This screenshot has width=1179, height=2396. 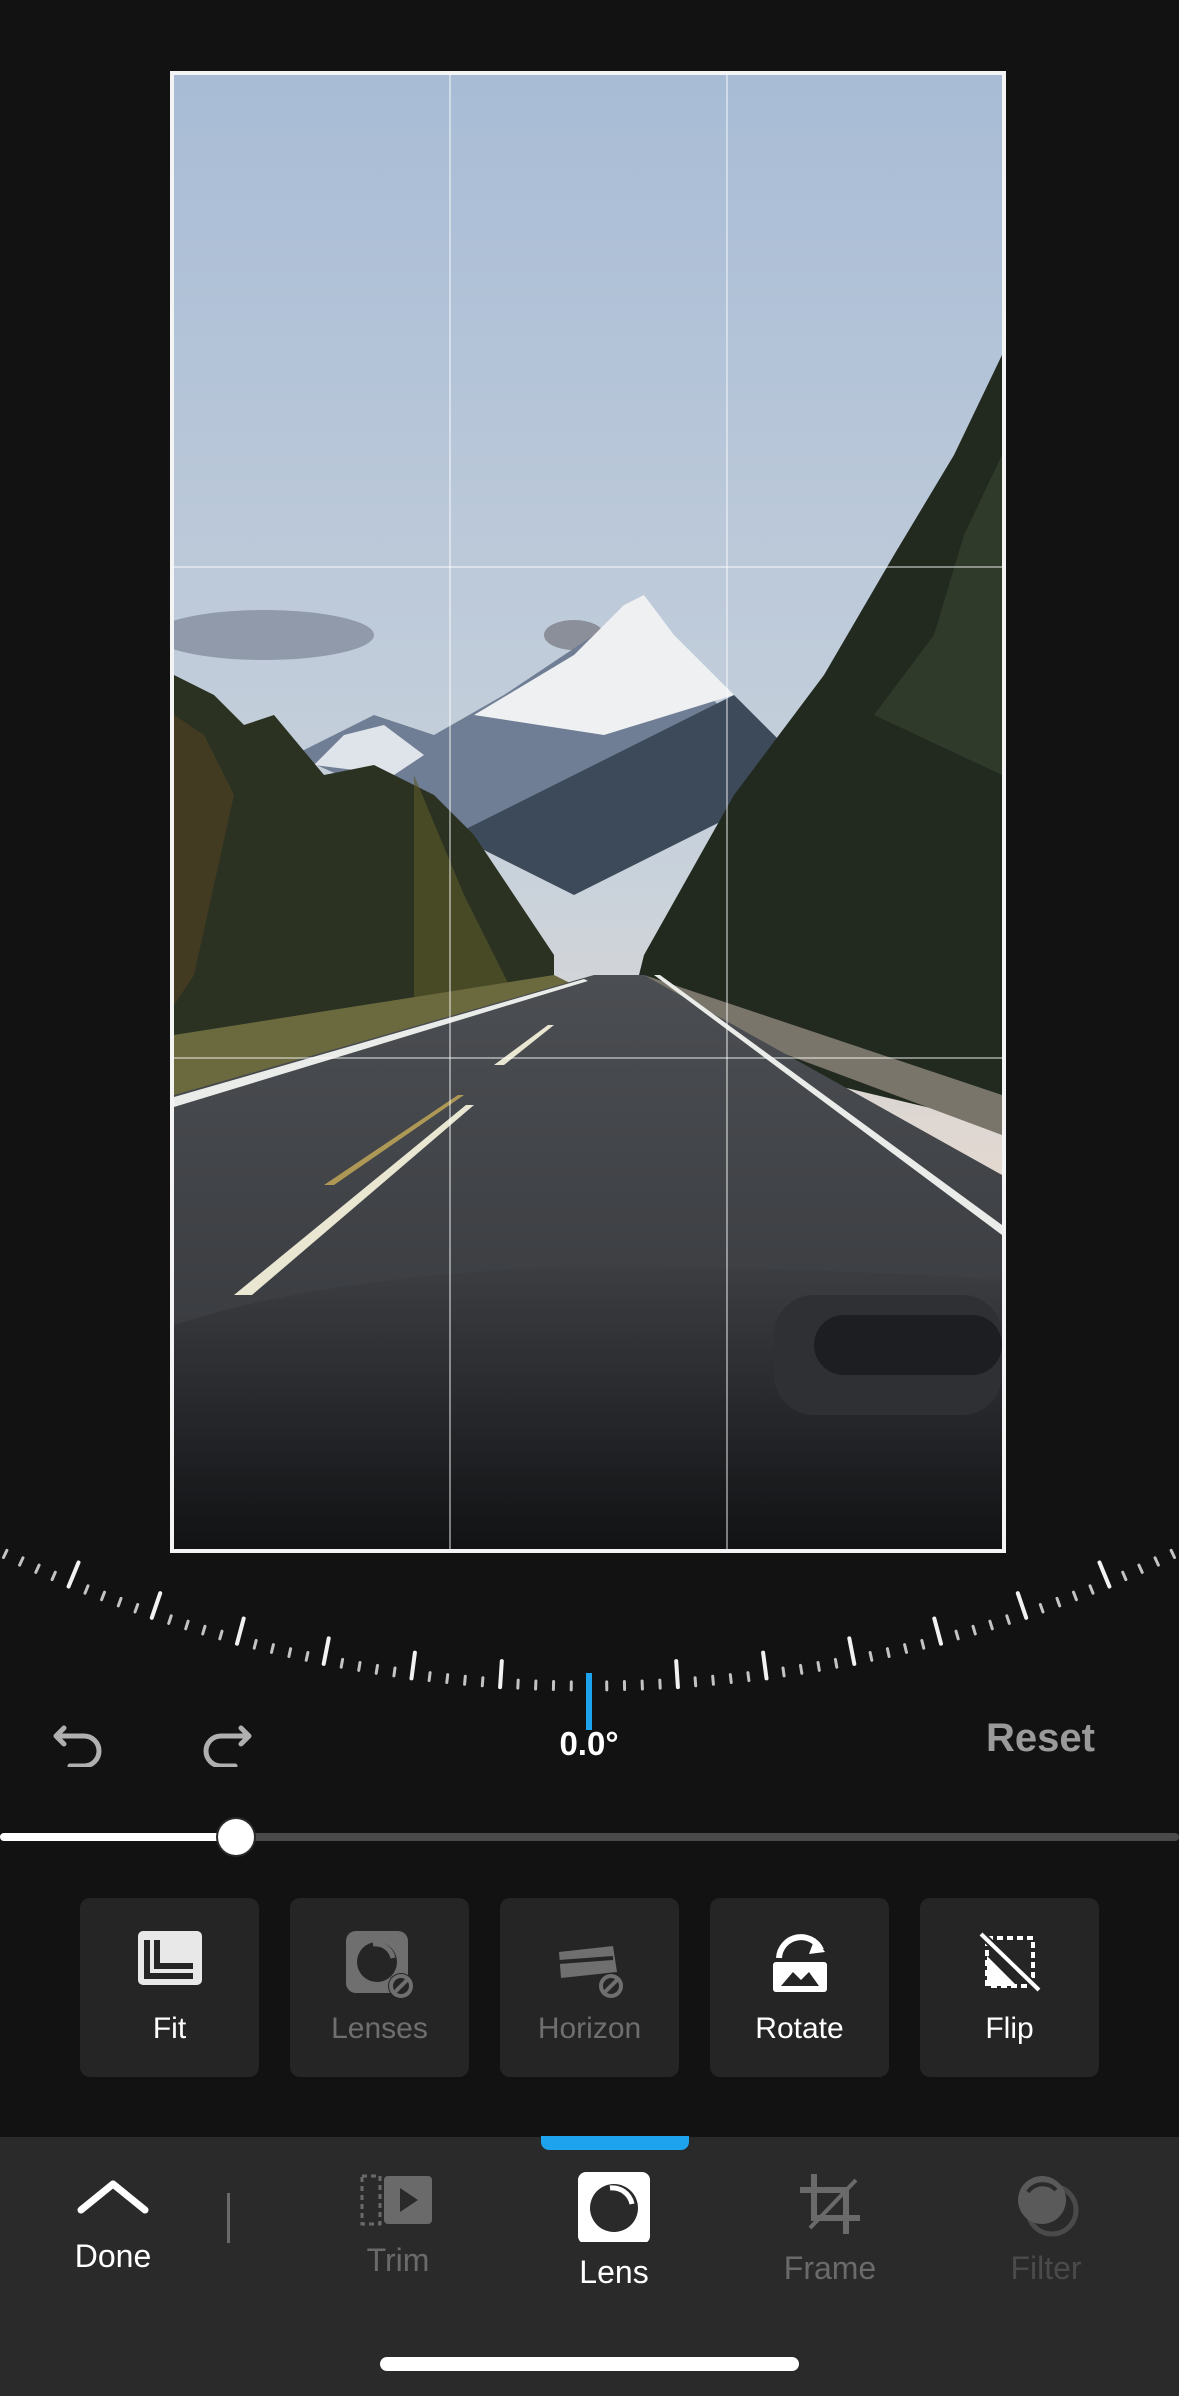 I want to click on tab-trim: Trim, so click(x=398, y=2235).